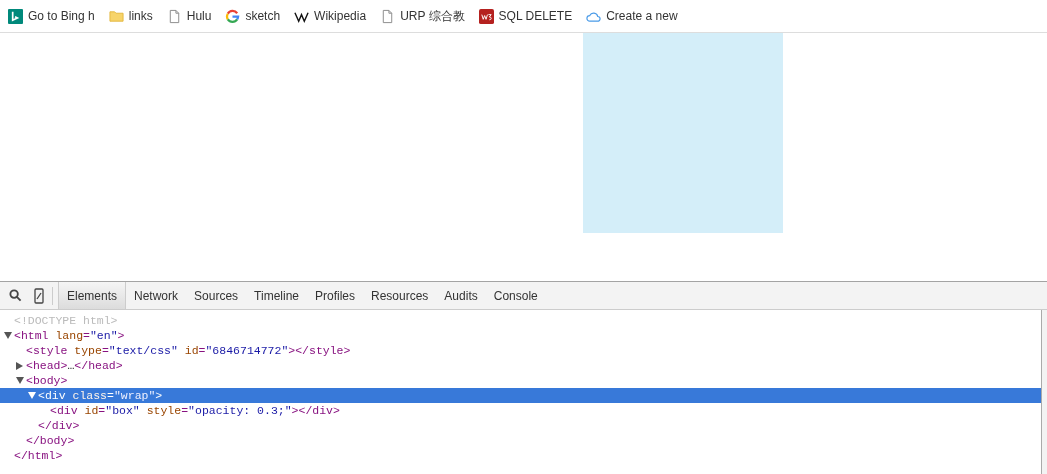 The height and width of the screenshot is (474, 1047). What do you see at coordinates (520, 395) in the screenshot?
I see `selected-row: <div class="wrap">` at bounding box center [520, 395].